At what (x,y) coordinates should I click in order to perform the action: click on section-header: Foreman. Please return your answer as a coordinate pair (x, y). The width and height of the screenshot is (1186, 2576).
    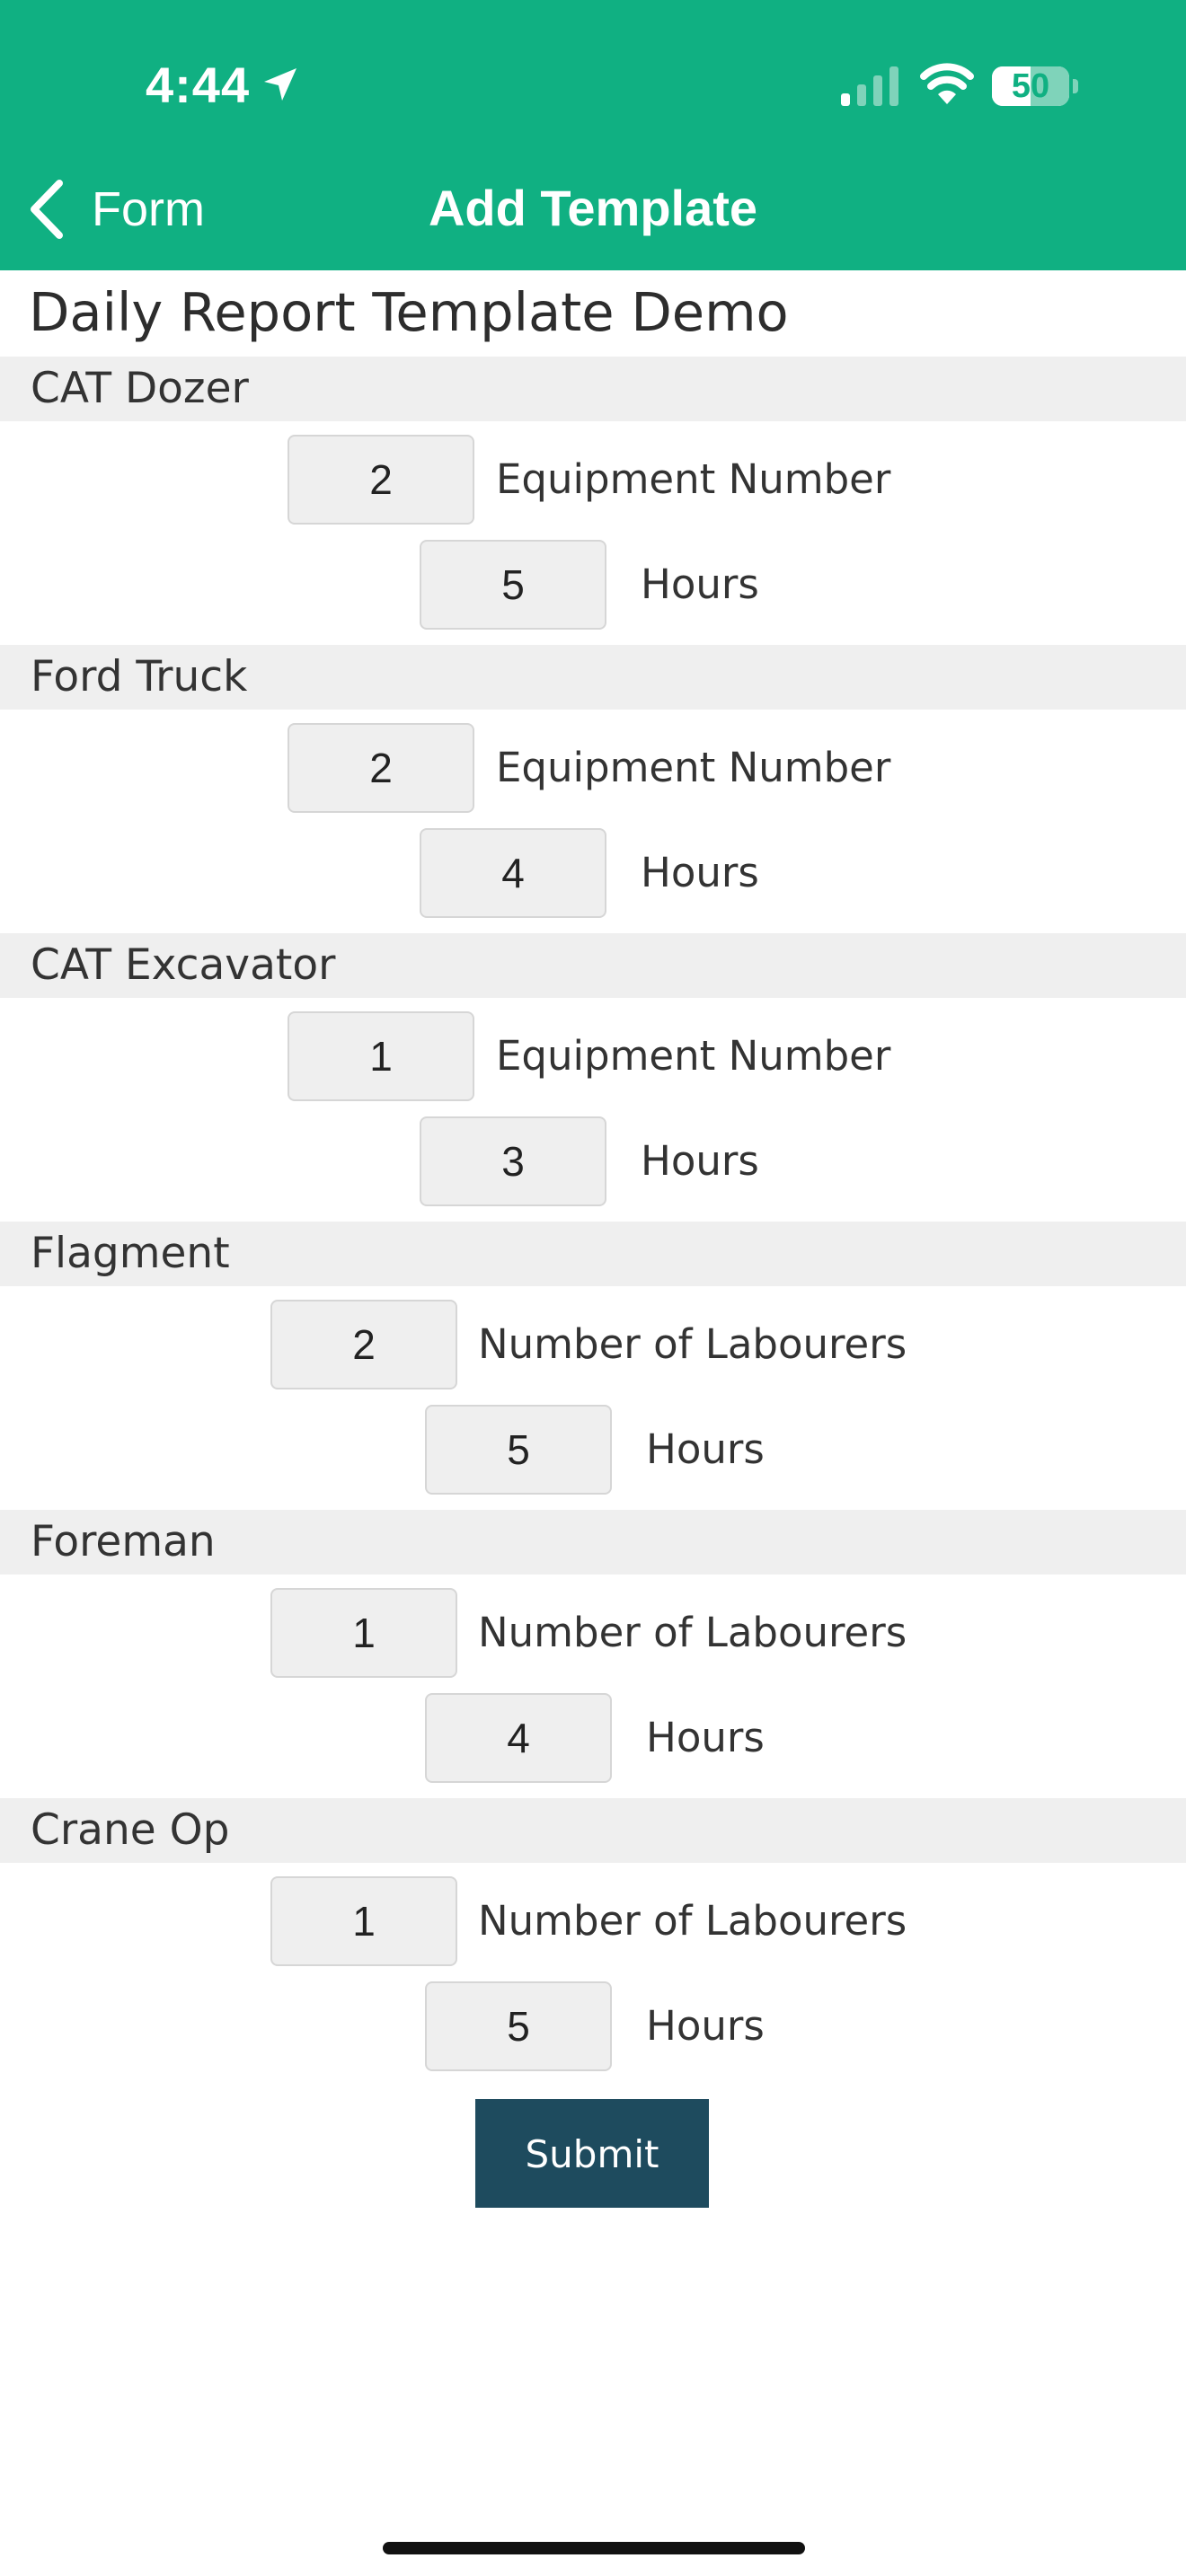
    Looking at the image, I should click on (593, 1542).